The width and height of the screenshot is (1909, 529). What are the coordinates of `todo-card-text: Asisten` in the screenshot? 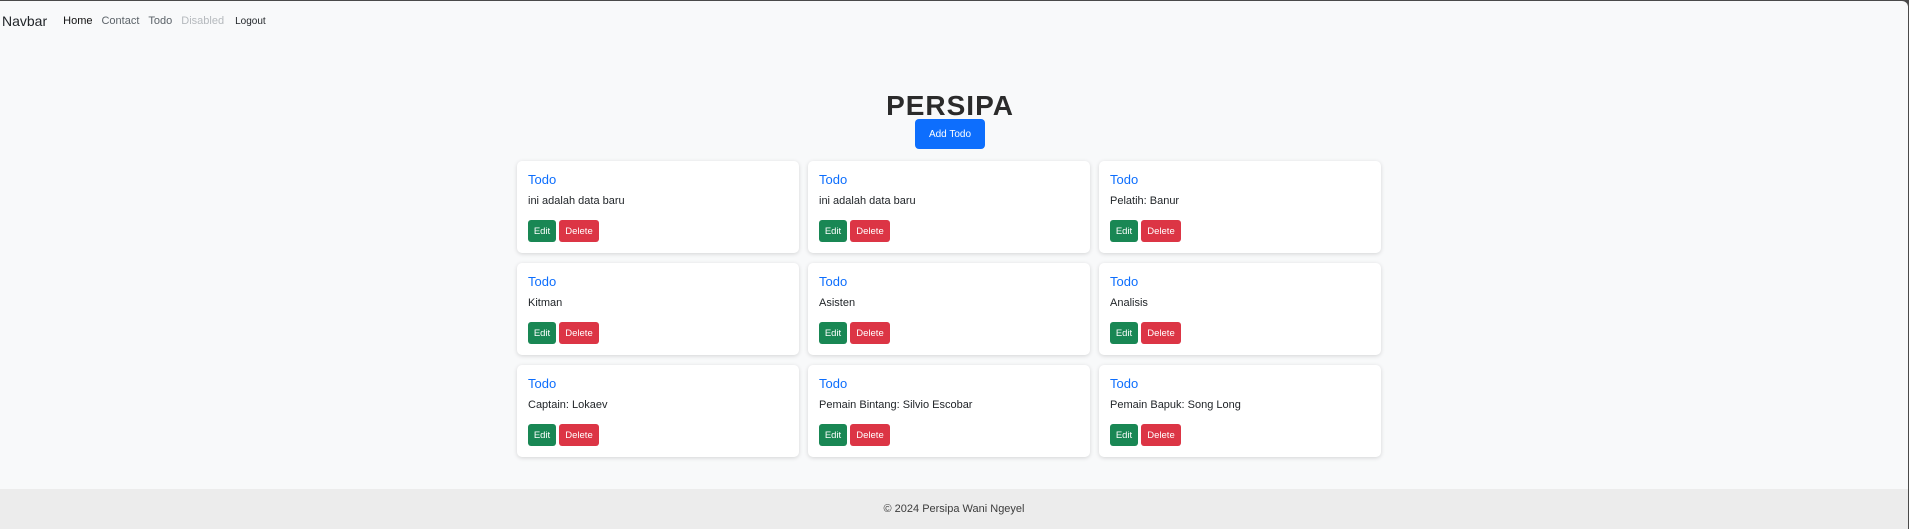 It's located at (837, 303).